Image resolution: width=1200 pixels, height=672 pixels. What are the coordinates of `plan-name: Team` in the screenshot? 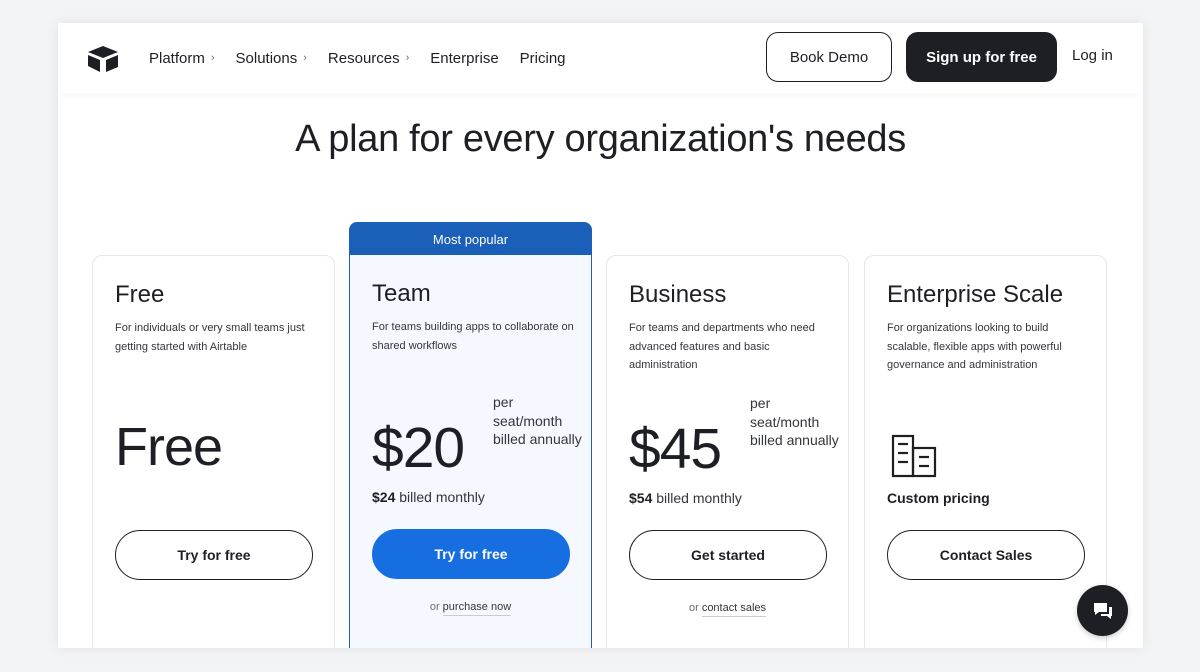 It's located at (401, 293).